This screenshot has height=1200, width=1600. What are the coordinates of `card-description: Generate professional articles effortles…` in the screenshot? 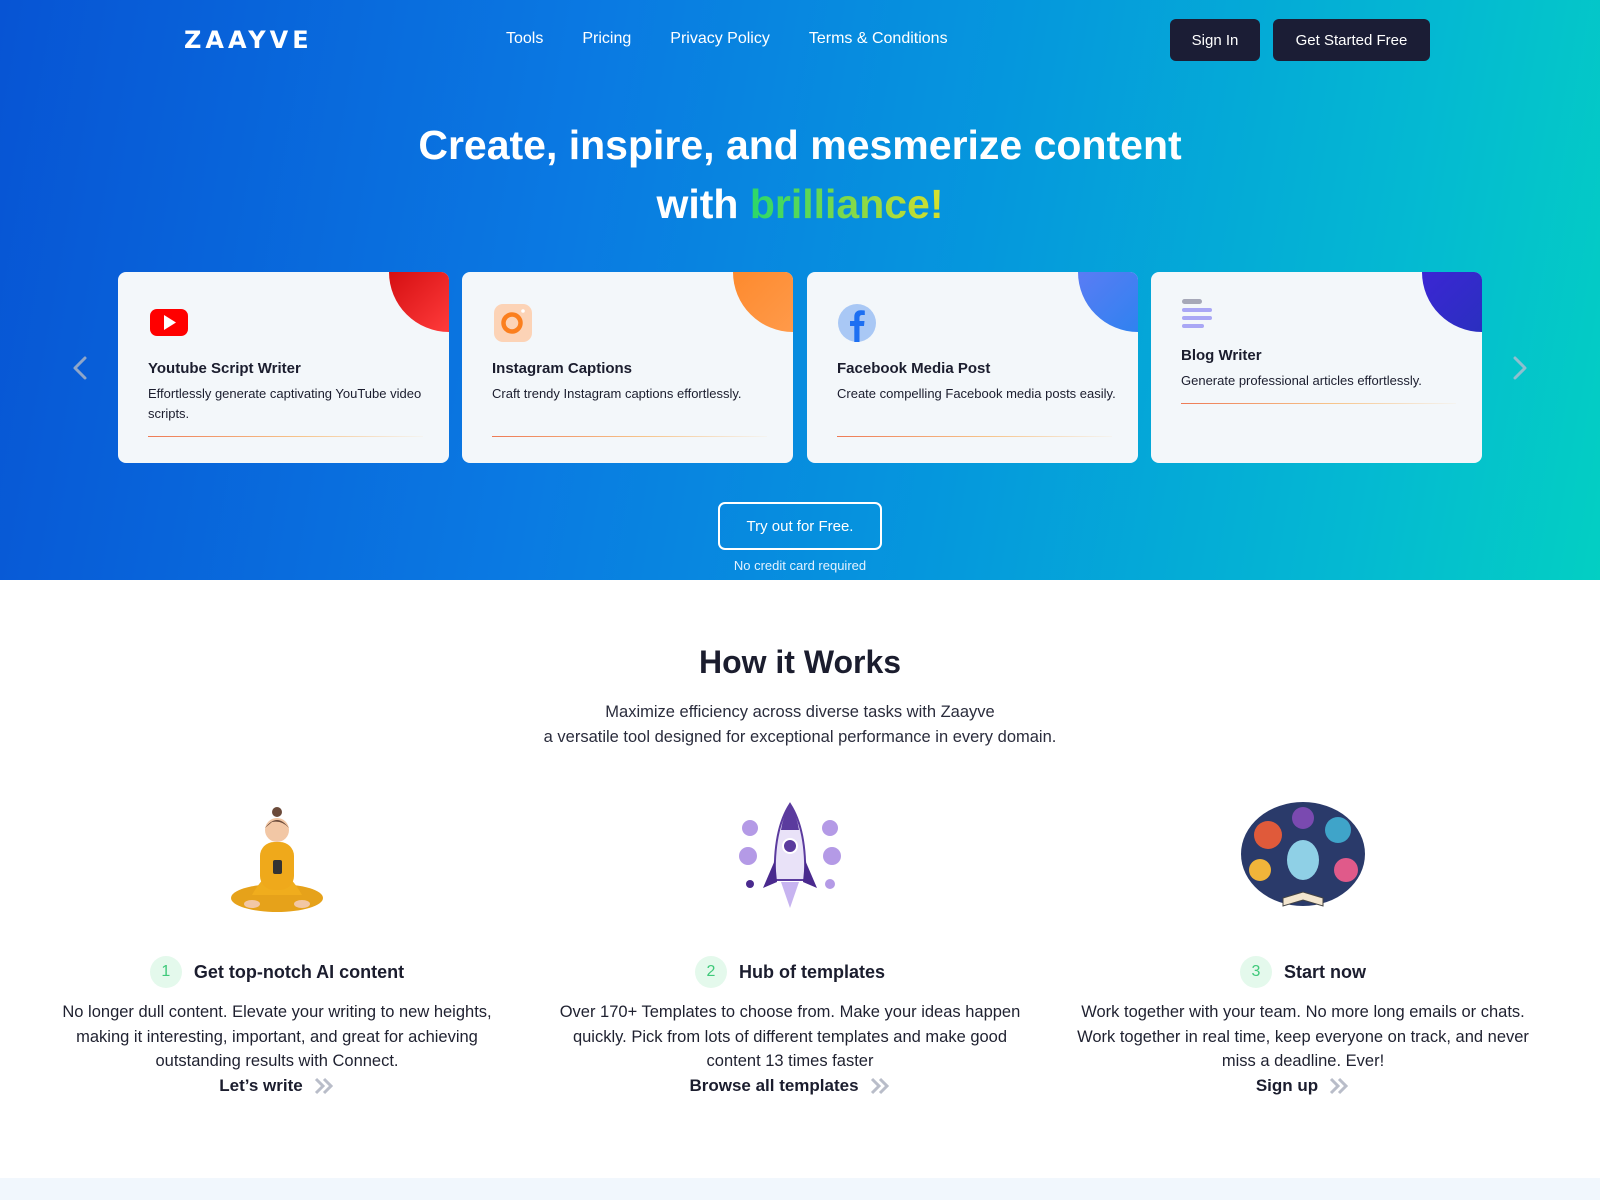 It's located at (1301, 380).